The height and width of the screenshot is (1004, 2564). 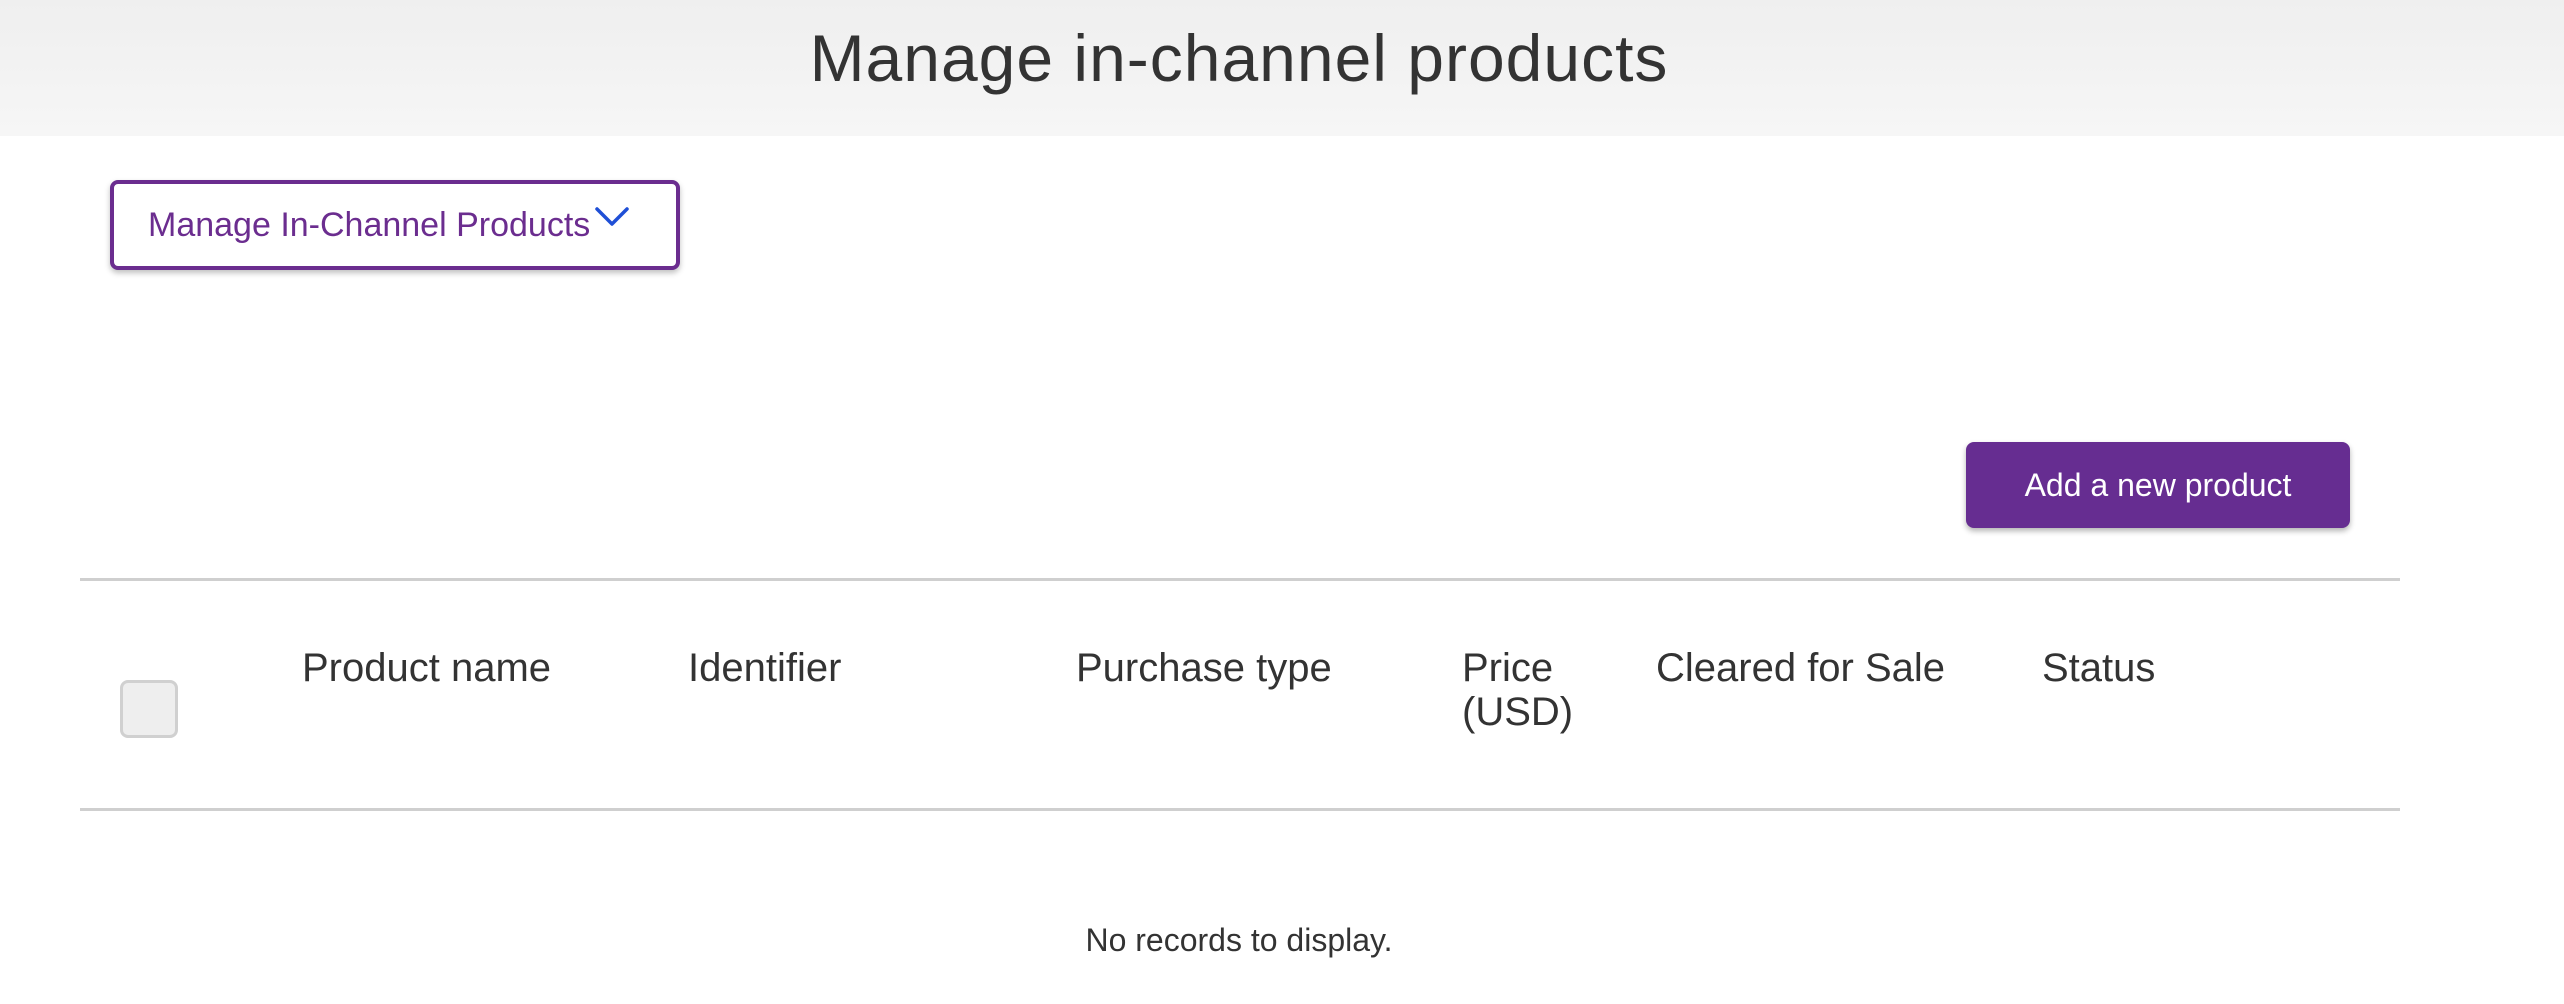 I want to click on column-header-status: Status, so click(x=2098, y=668).